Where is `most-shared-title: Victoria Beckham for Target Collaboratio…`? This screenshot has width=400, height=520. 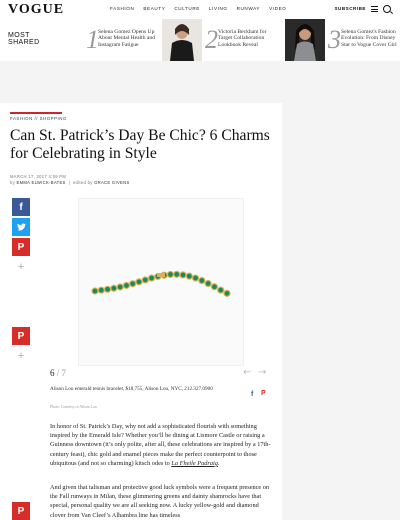
most-shared-title: Victoria Beckham for Target Collaboratio… is located at coordinates (242, 38).